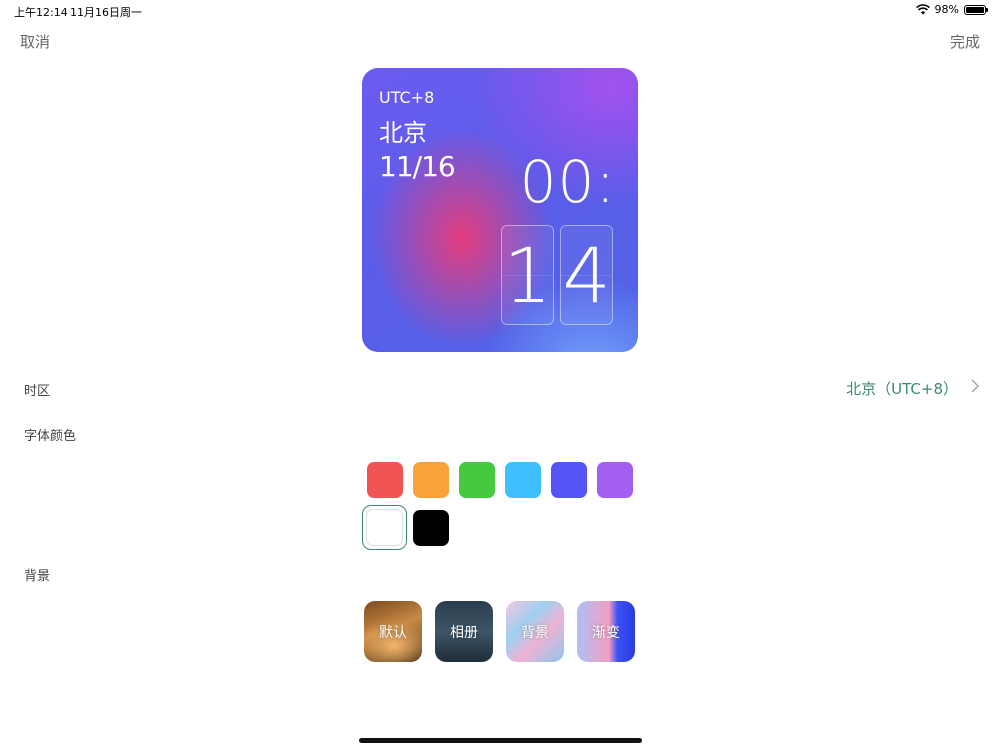 Image resolution: width=1000 pixels, height=750 pixels. I want to click on battery-level, so click(975, 9).